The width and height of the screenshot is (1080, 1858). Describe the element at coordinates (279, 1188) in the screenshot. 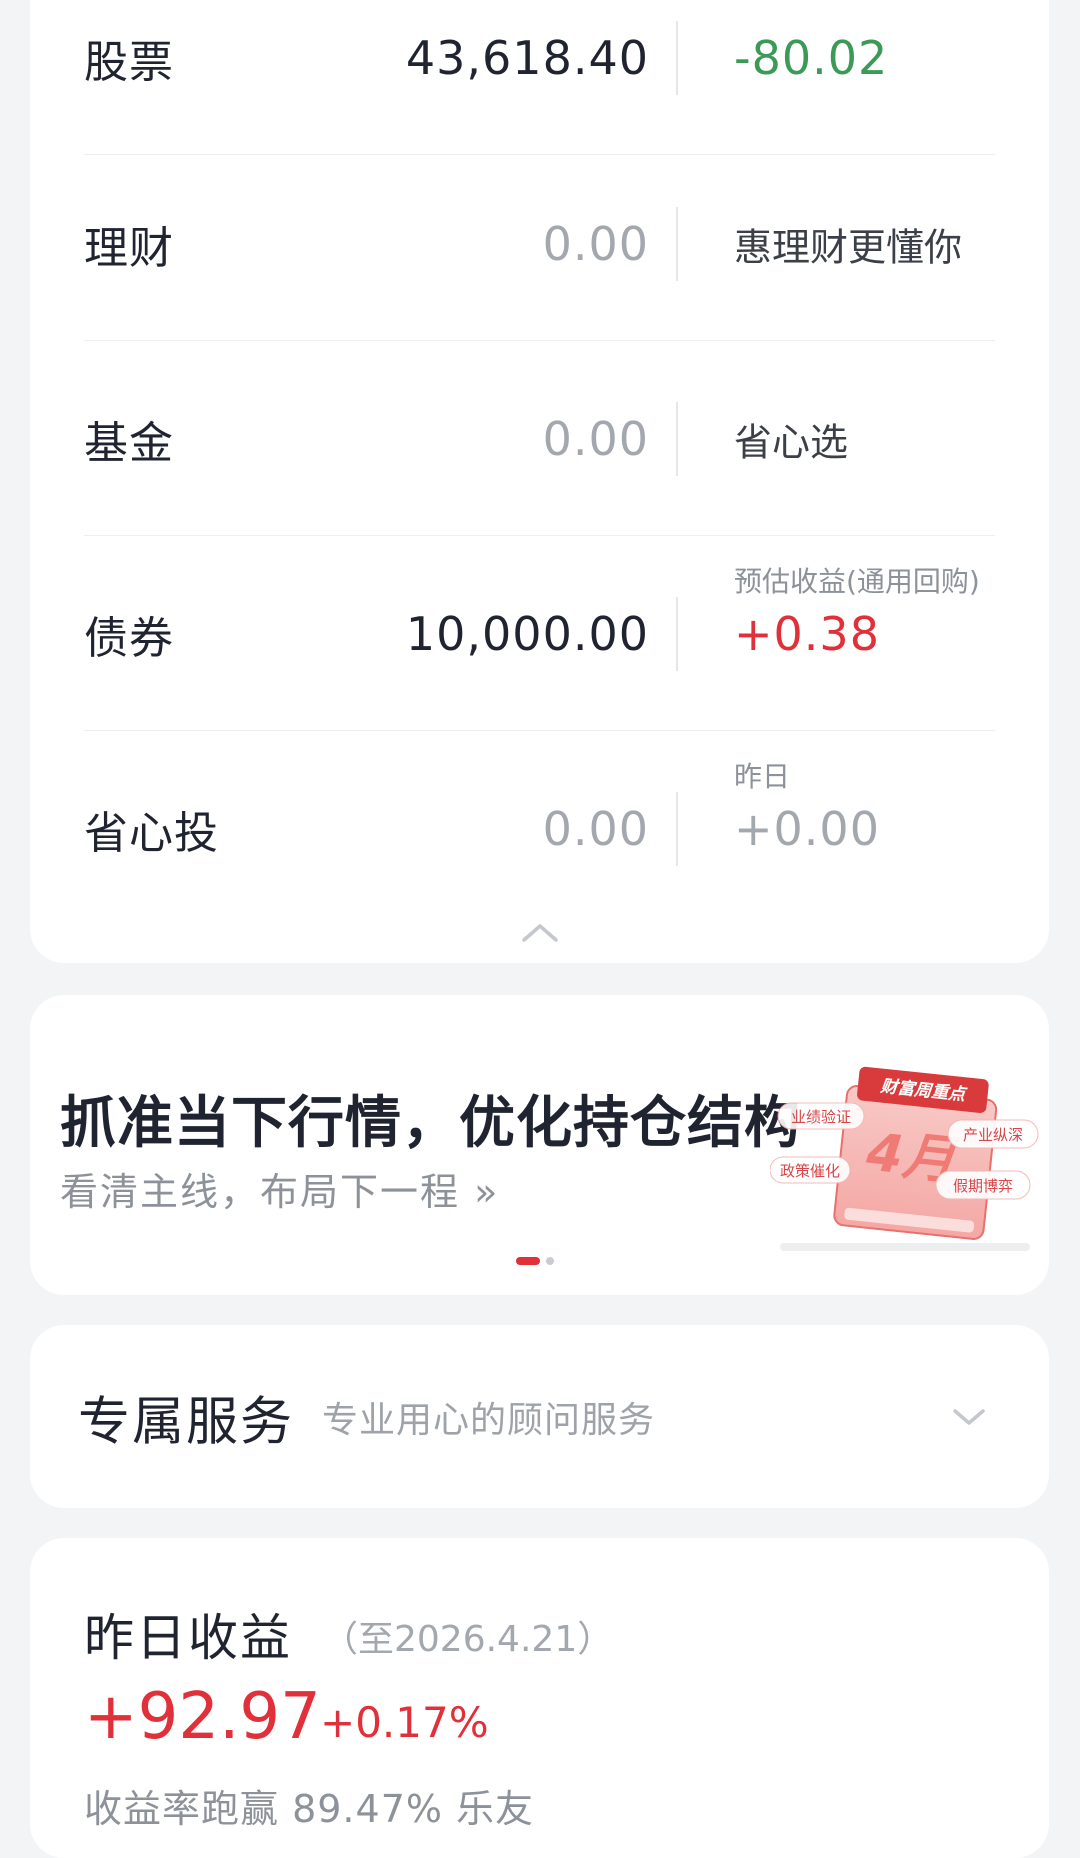

I see `banner-subtitle: 看清主线，布局下一程 »` at that location.